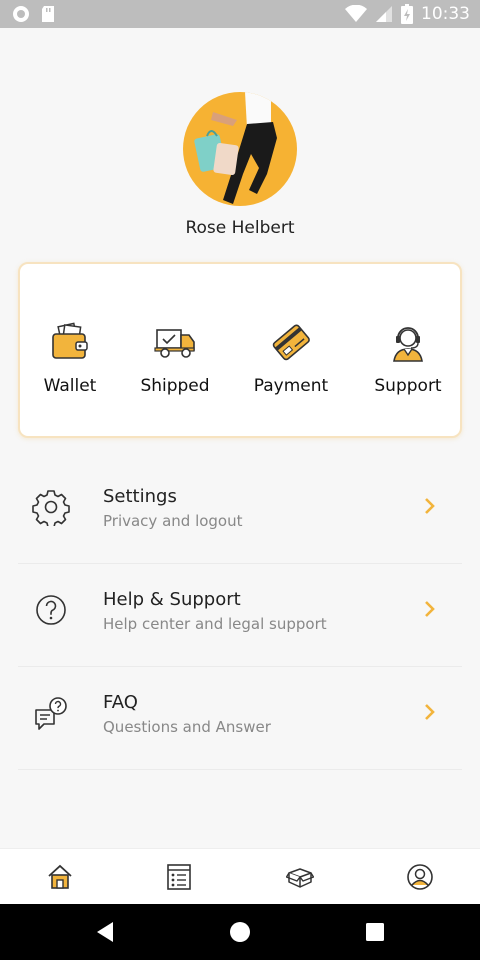 The height and width of the screenshot is (960, 480). I want to click on recents-square-icon, so click(375, 932).